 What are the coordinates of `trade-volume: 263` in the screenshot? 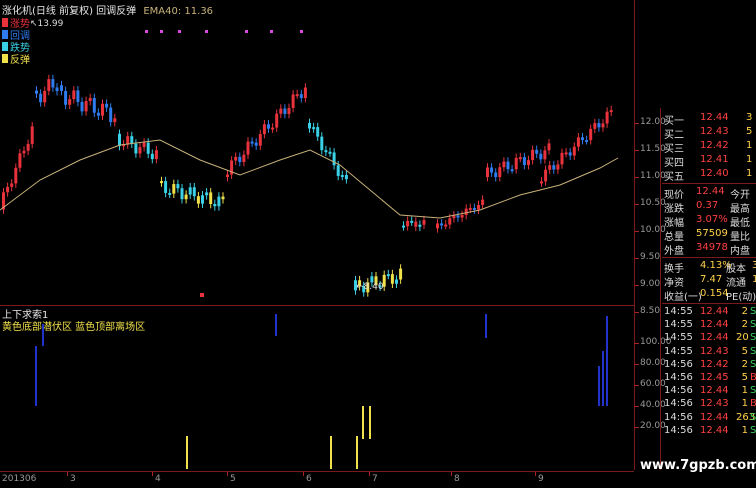 It's located at (746, 417).